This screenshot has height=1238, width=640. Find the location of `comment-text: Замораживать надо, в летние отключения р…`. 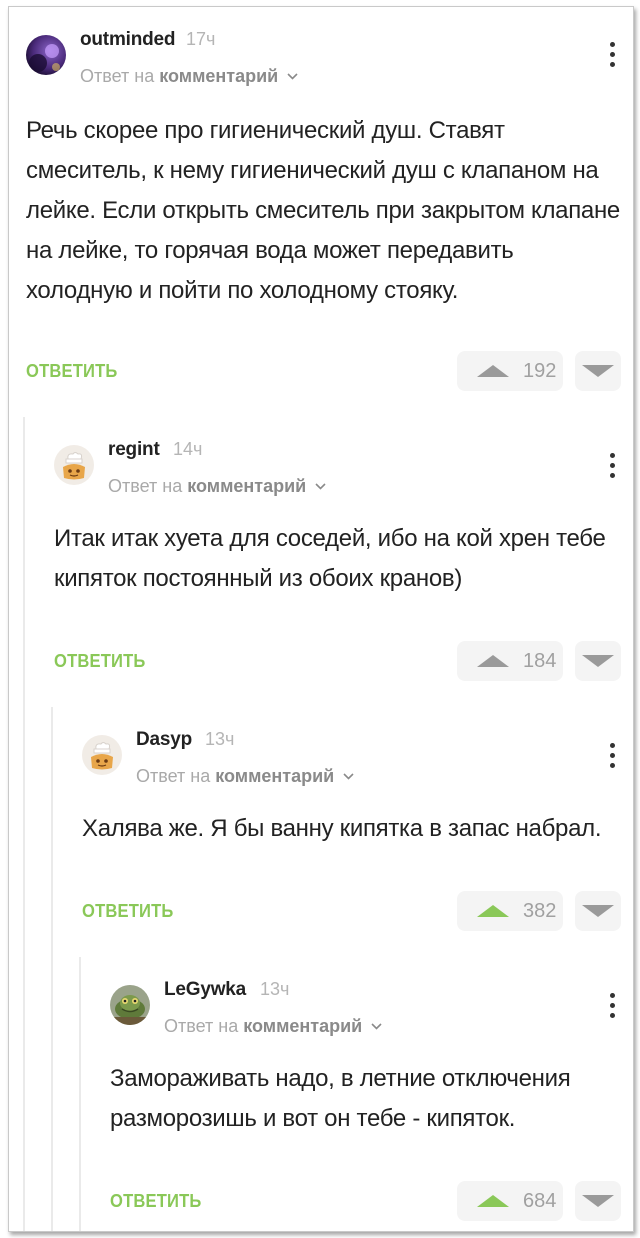

comment-text: Замораживать надо, в летние отключения р… is located at coordinates (340, 1098).